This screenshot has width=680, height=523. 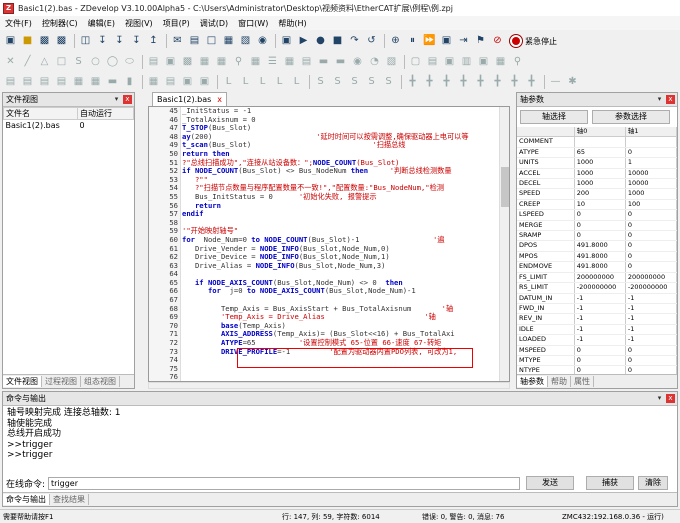 I want to click on size-h-icon: ╋, so click(x=514, y=82).